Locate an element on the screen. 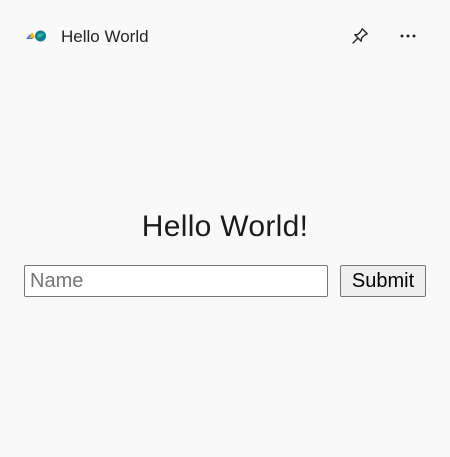  page-heading: Hello World! is located at coordinates (225, 226).